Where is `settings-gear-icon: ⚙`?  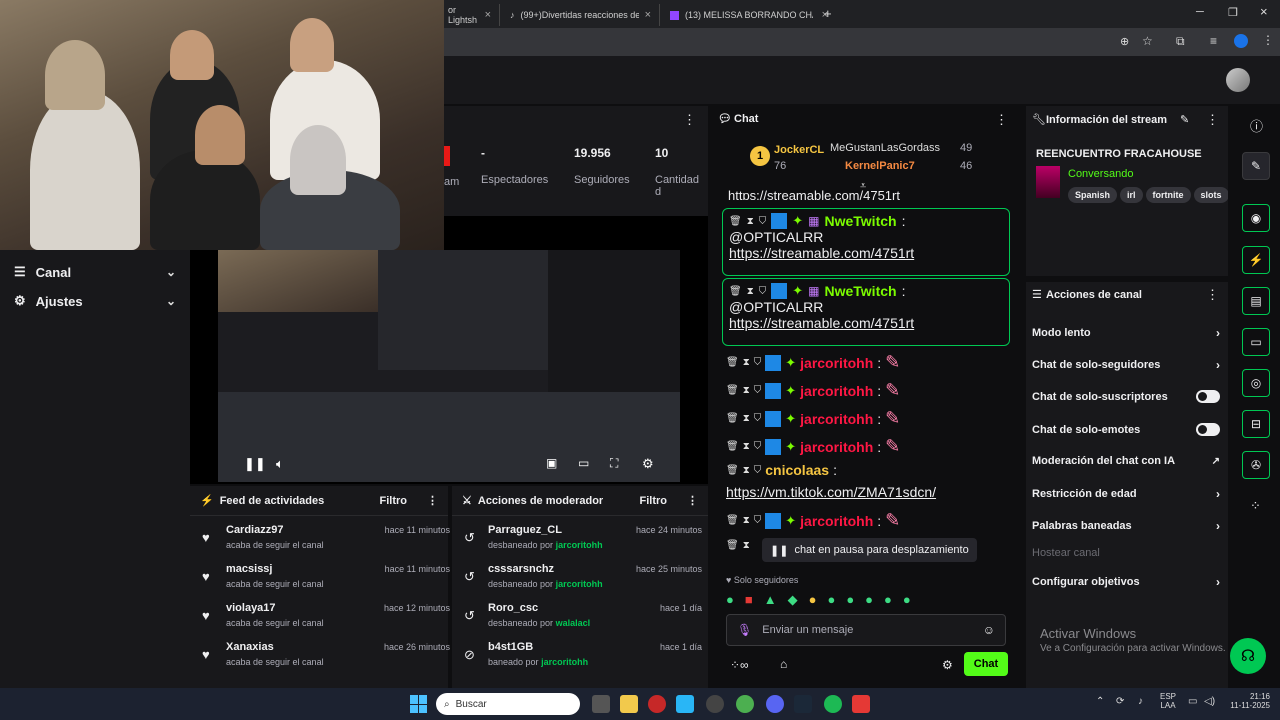 settings-gear-icon: ⚙ is located at coordinates (648, 464).